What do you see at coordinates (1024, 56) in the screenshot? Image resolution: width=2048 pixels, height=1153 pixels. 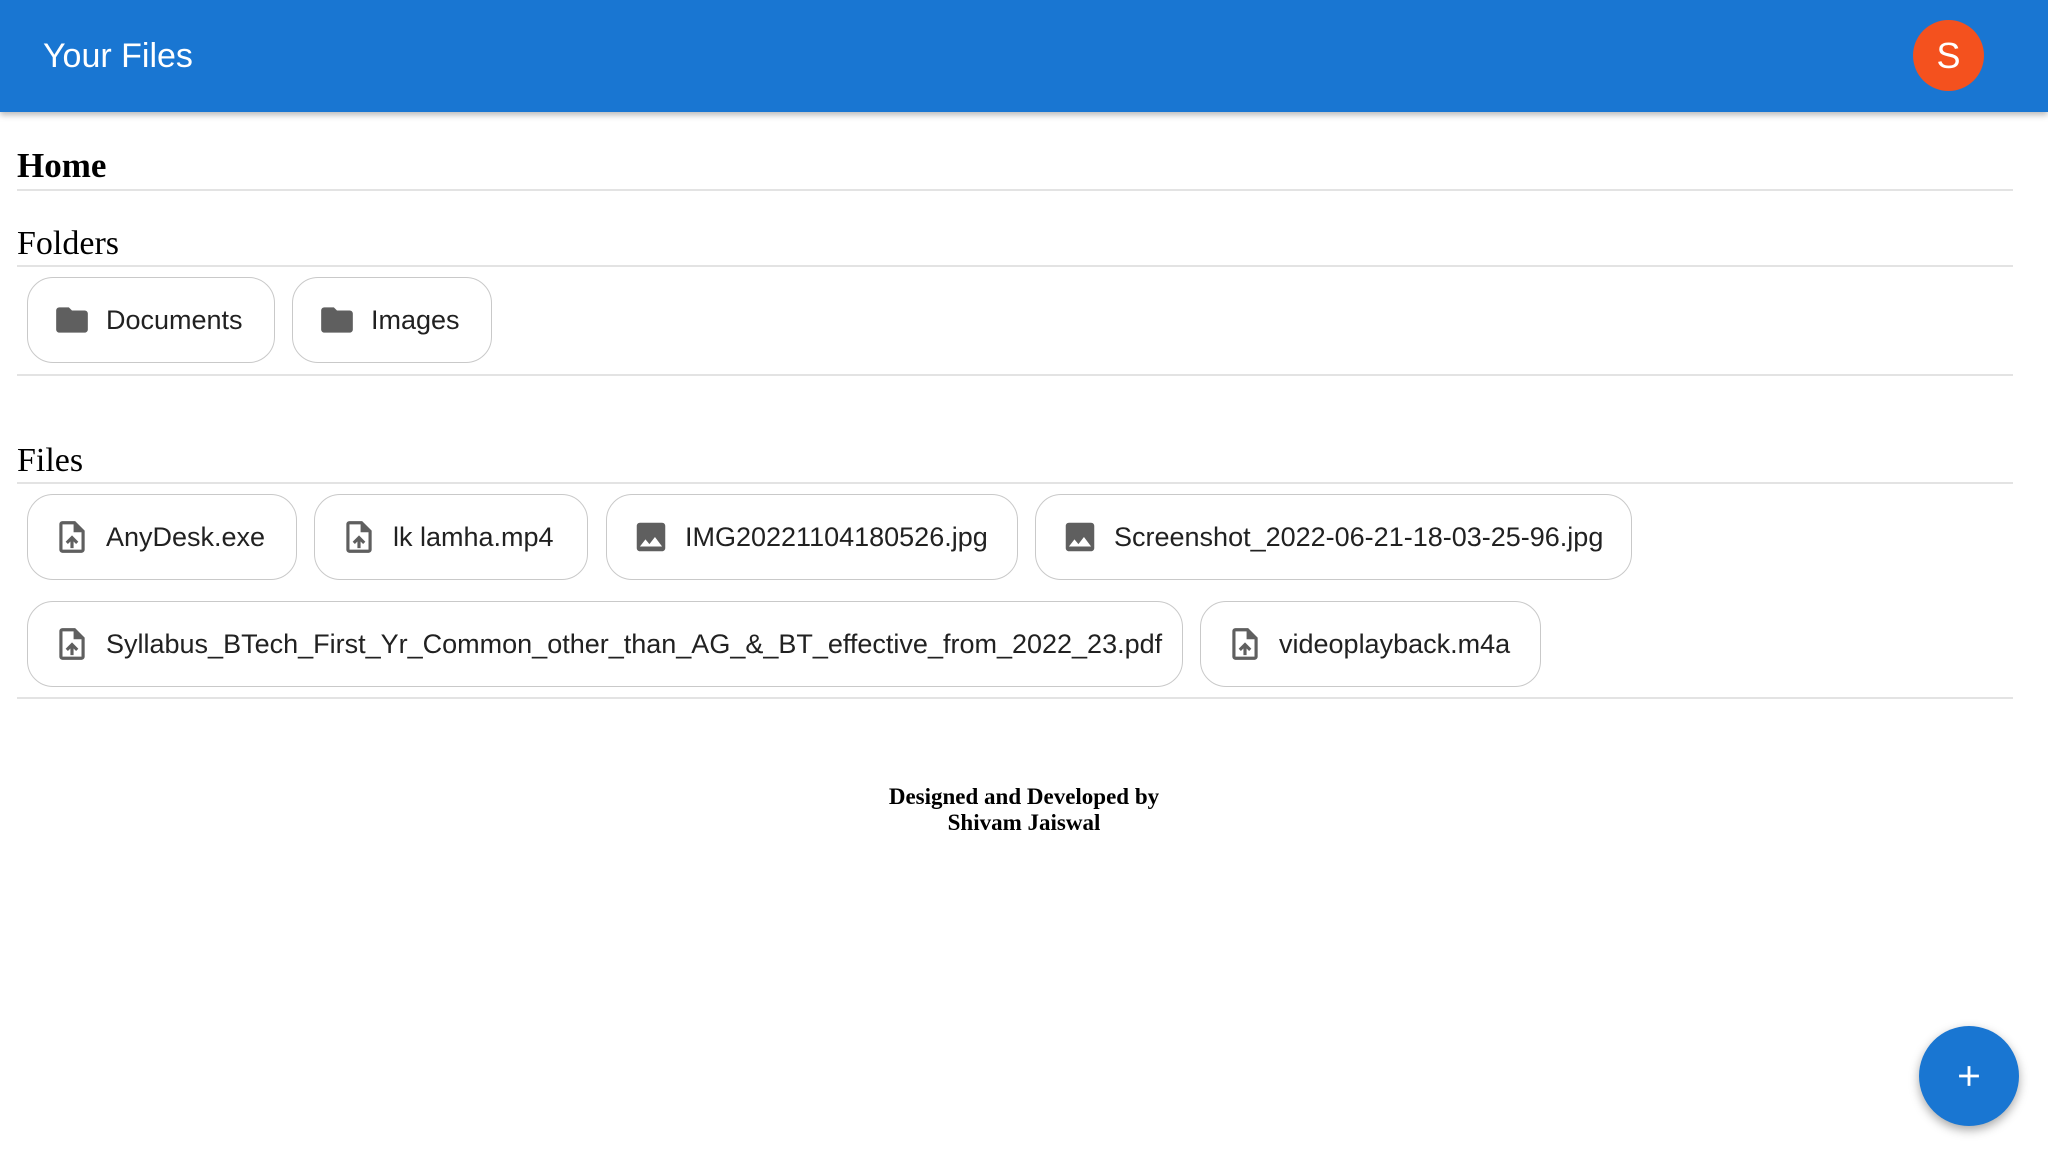 I see `app-bar: Your Files S` at bounding box center [1024, 56].